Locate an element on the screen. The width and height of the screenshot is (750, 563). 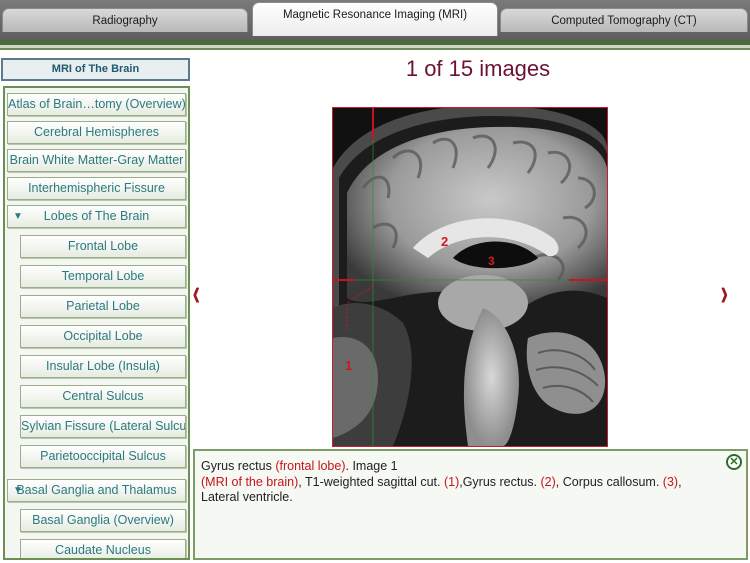
sidebar-item-insular-lobe: Insular Lobe (Insula) is located at coordinates (103, 366).